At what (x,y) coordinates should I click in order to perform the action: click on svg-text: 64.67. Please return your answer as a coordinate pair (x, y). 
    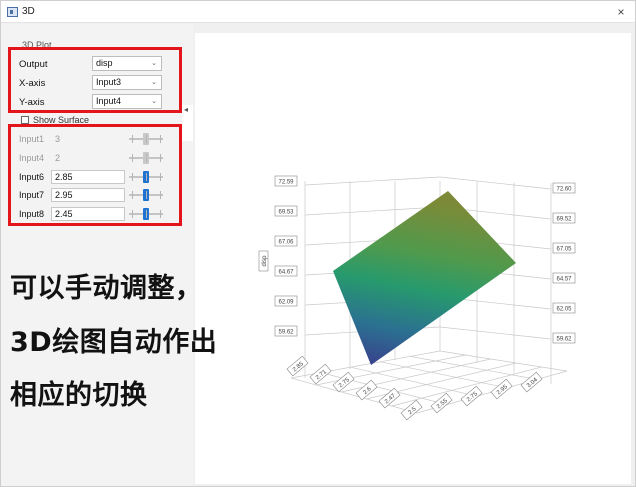
    Looking at the image, I should click on (286, 273).